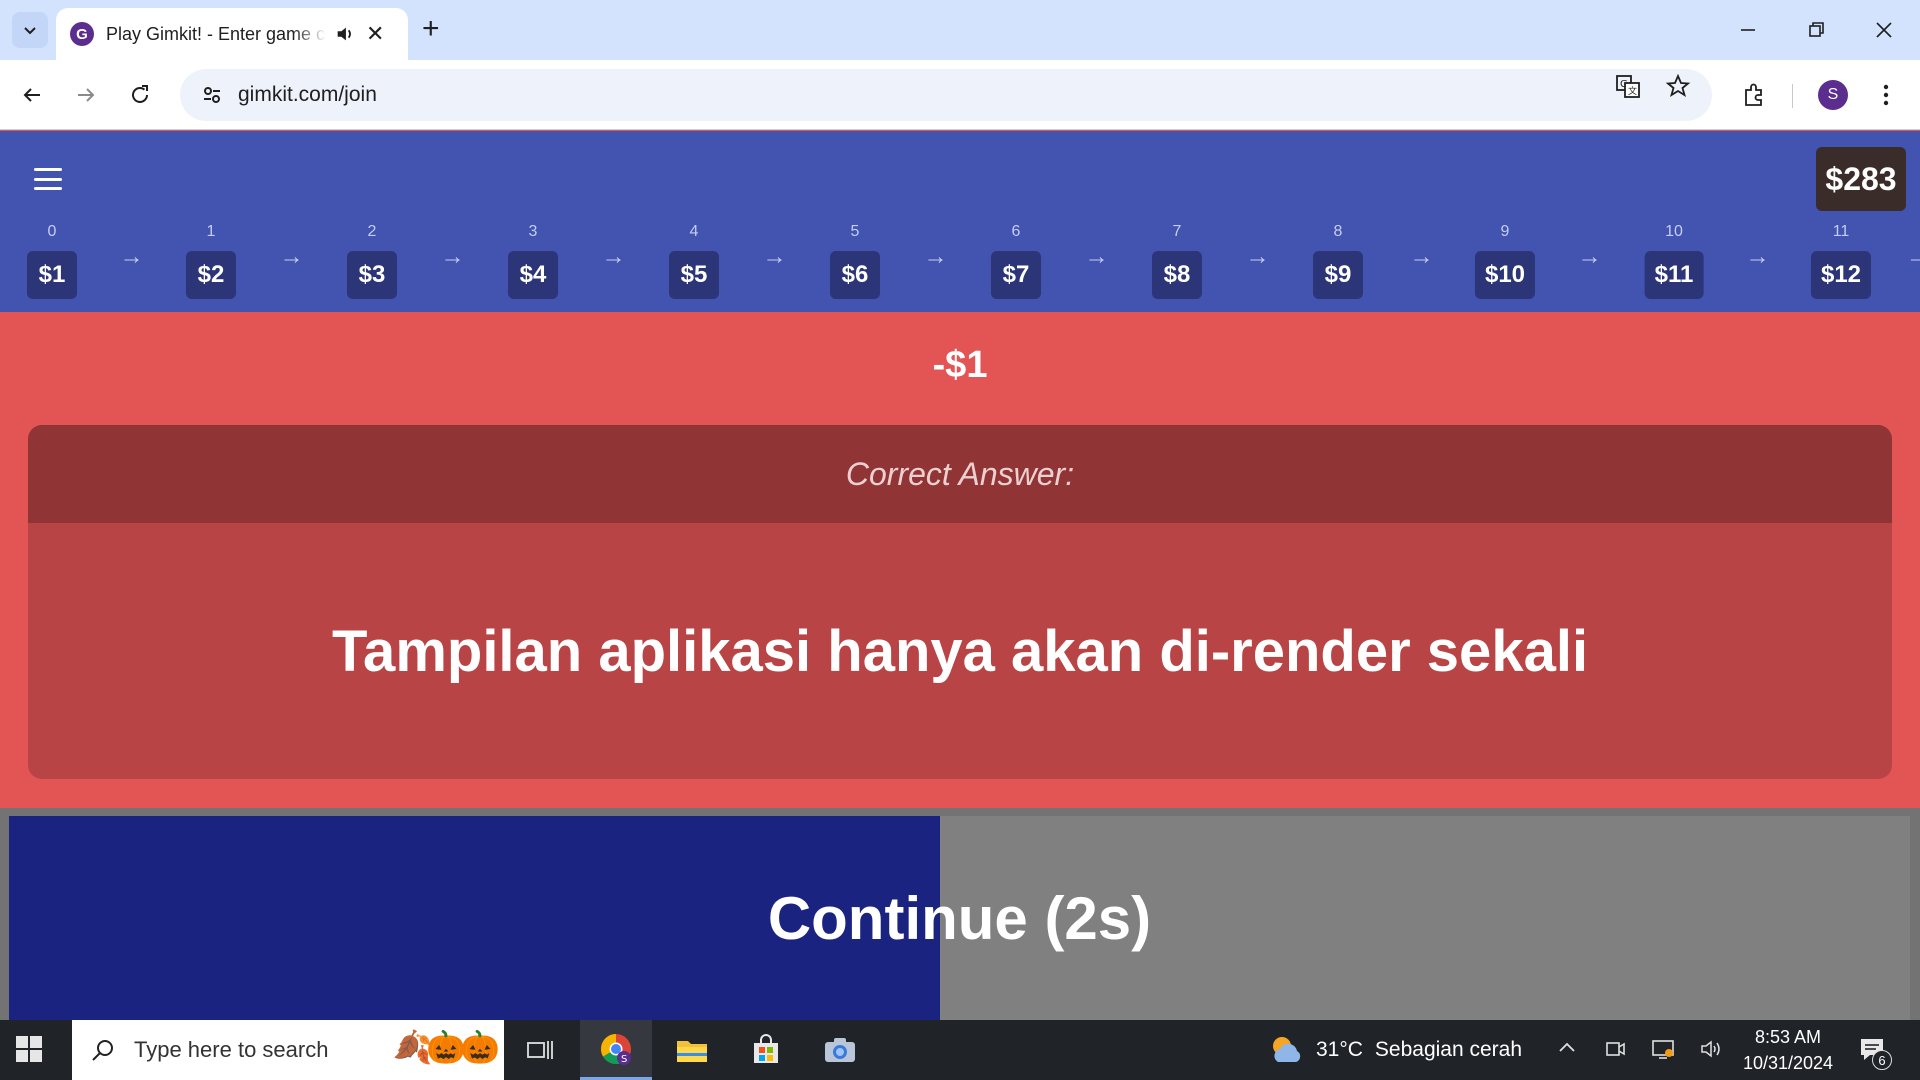  I want to click on ladder-step-value: $9, so click(1338, 275).